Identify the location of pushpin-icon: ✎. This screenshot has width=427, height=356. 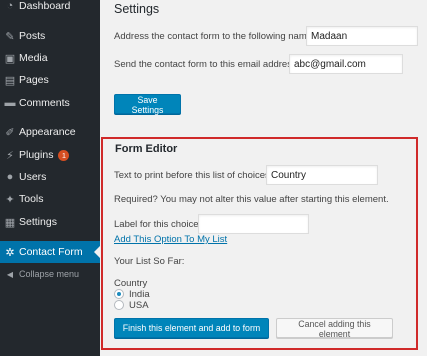
(10, 36).